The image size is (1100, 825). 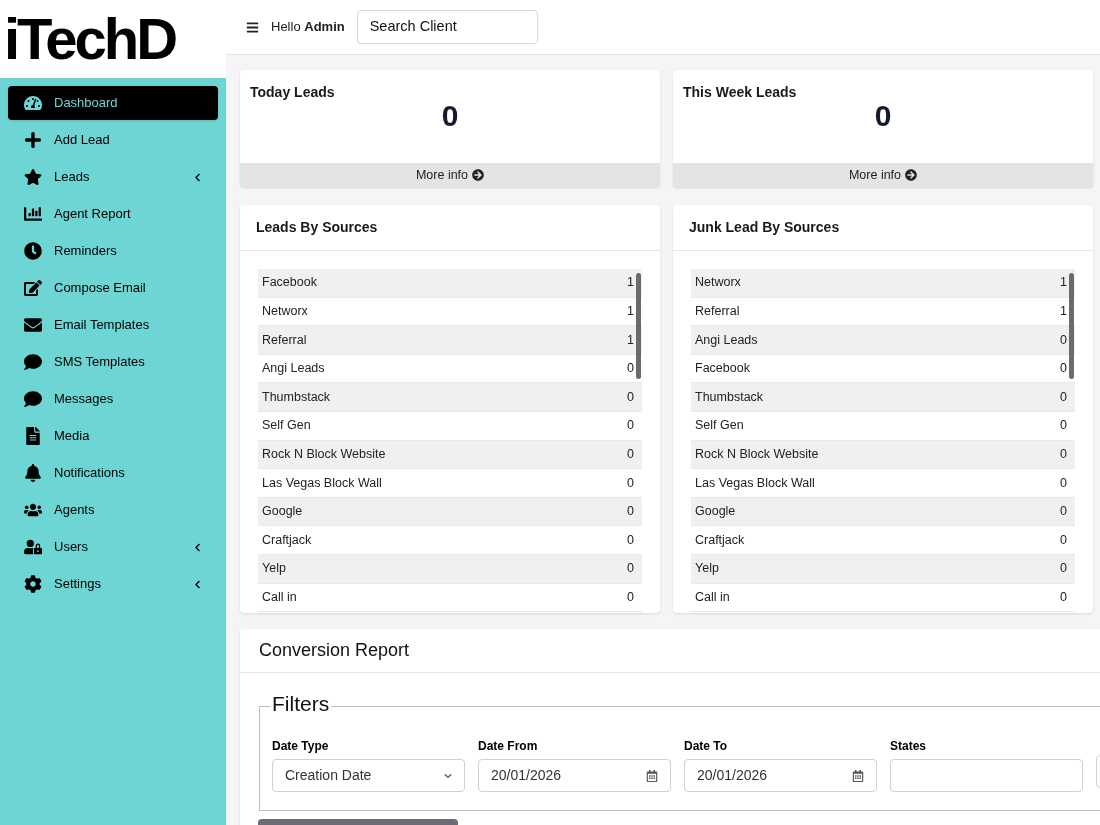 What do you see at coordinates (986, 775) in the screenshot?
I see `input-field` at bounding box center [986, 775].